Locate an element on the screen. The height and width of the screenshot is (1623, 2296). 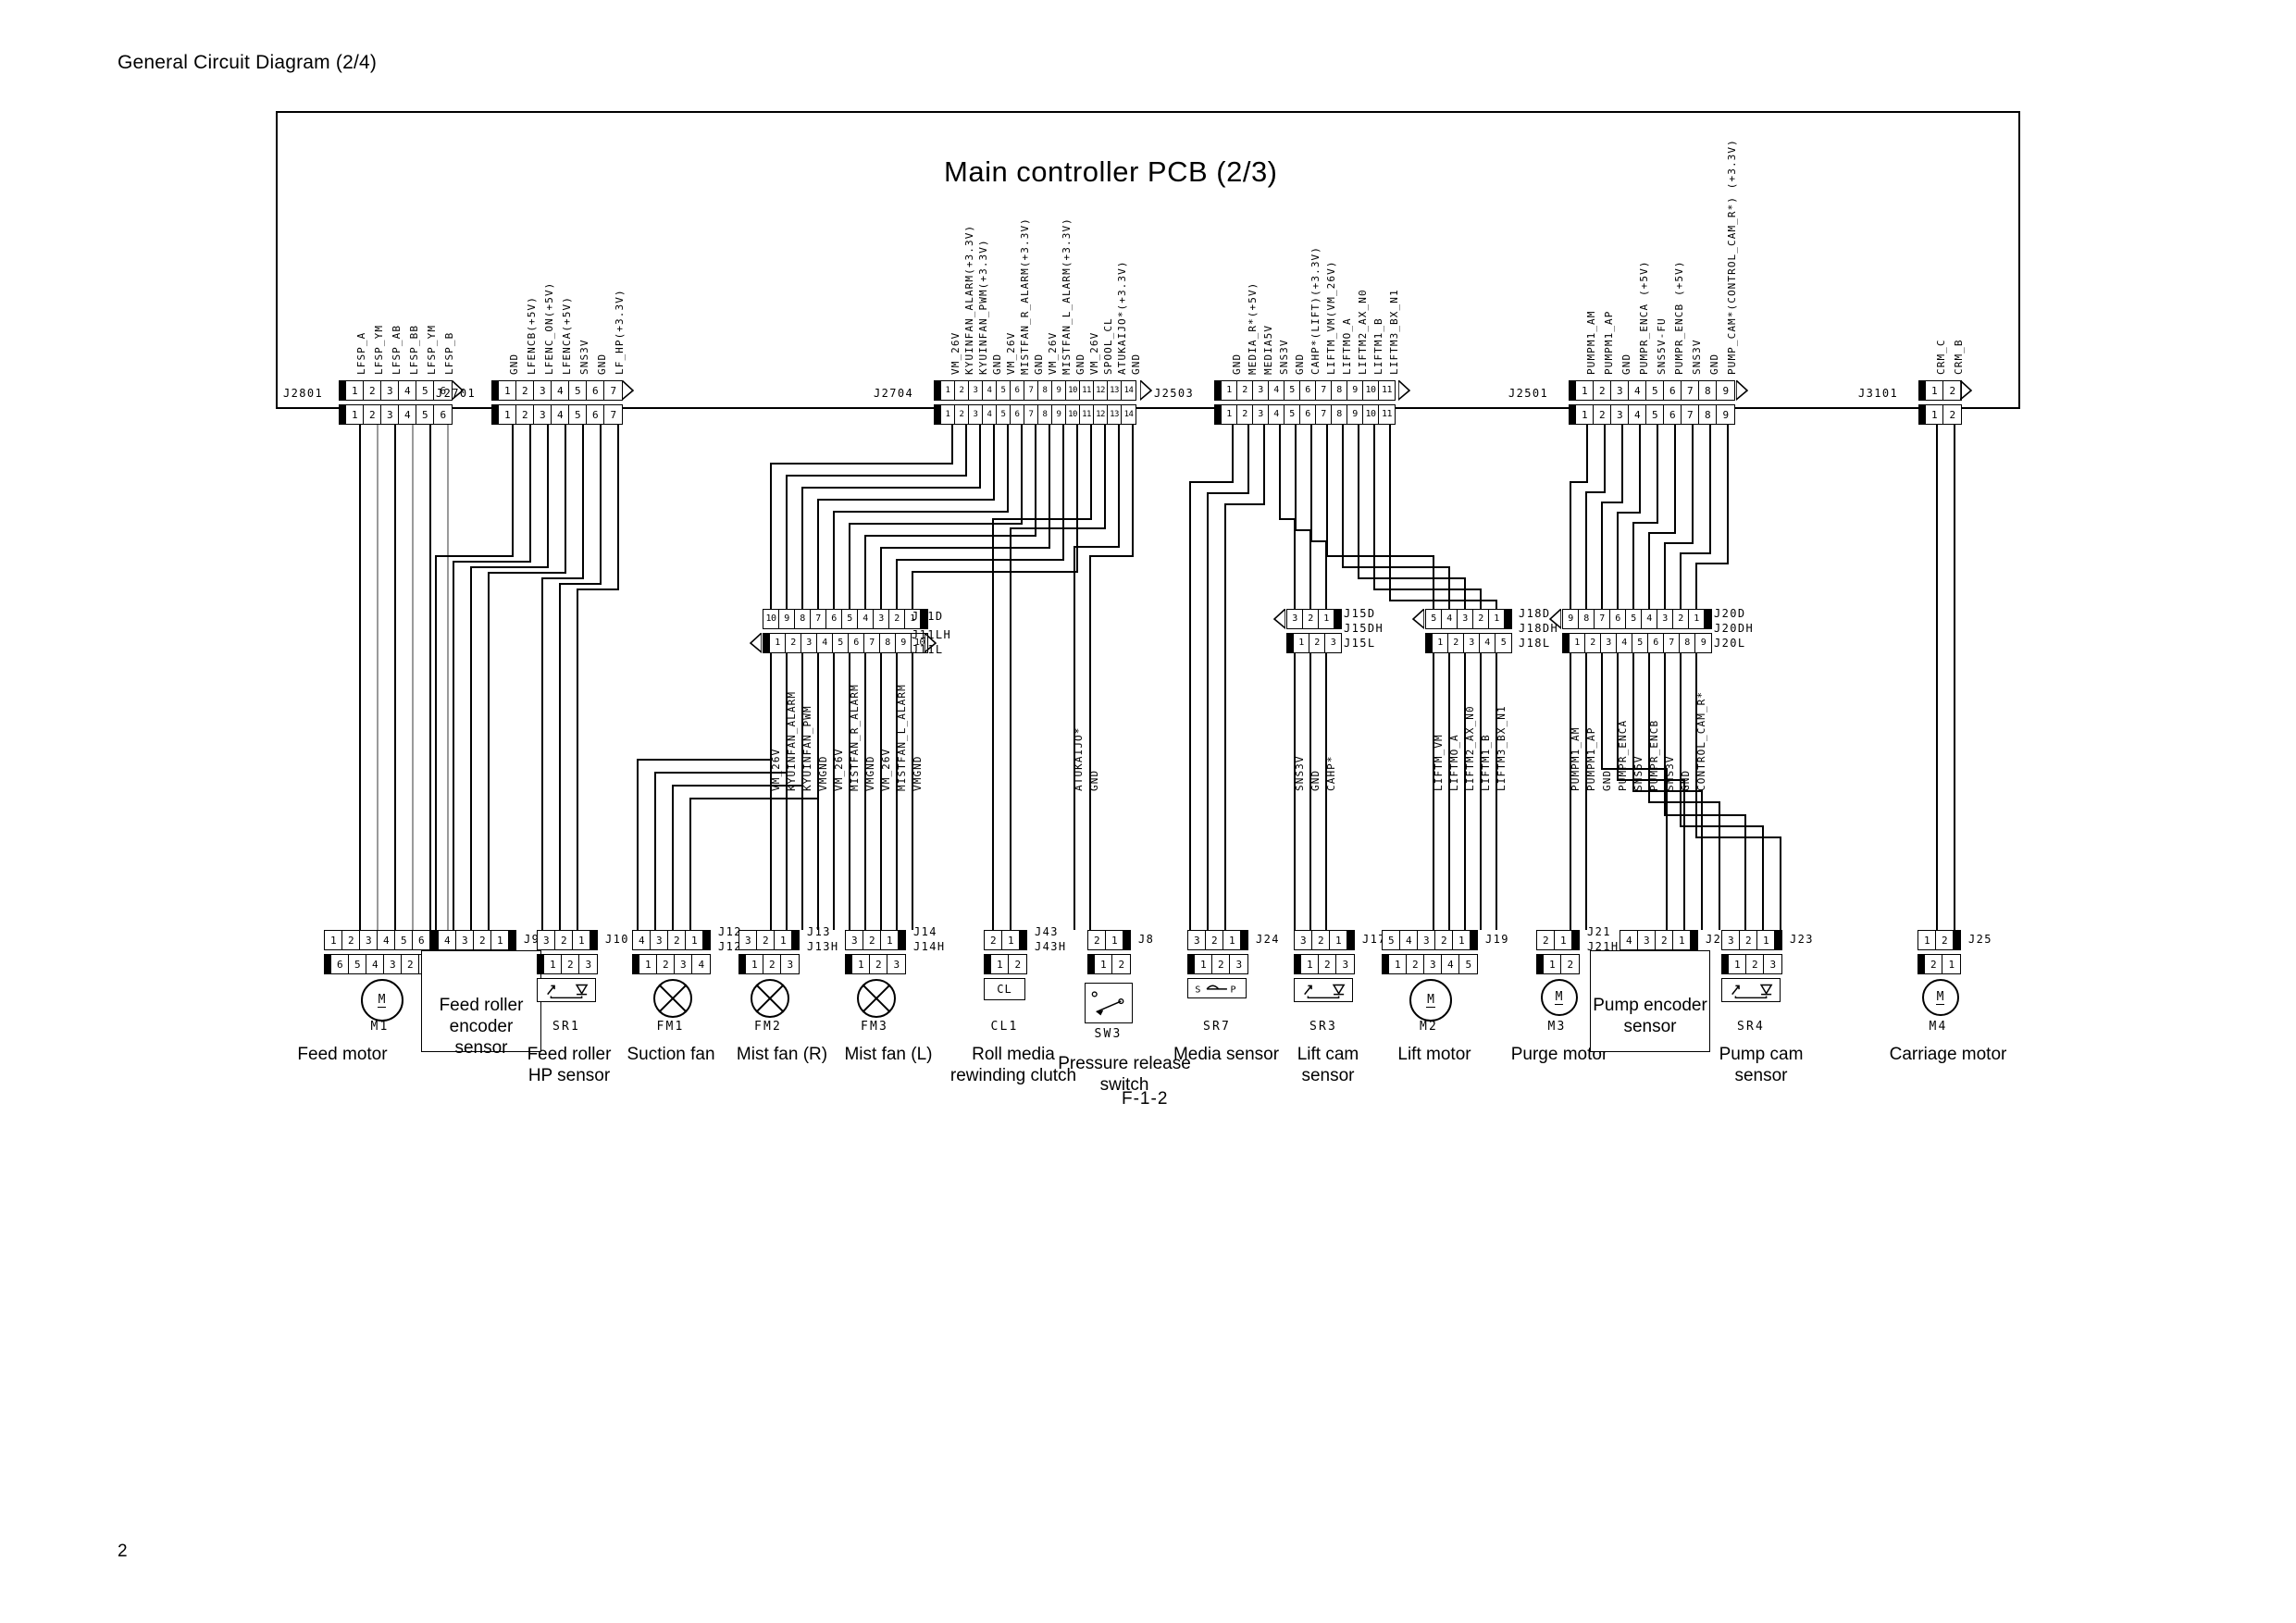
device-connector-J25: 12 is located at coordinates (1939, 940).